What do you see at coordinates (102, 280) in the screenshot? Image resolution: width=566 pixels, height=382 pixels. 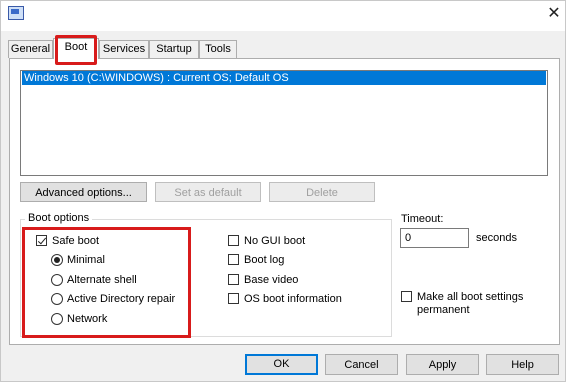 I see `radio-alternate-shell-label: Alternate shell` at bounding box center [102, 280].